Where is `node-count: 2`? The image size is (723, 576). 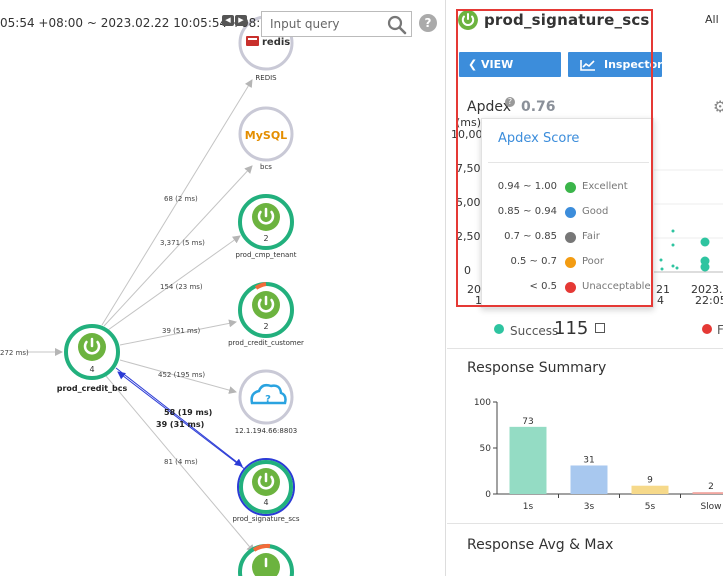 node-count: 2 is located at coordinates (265, 326).